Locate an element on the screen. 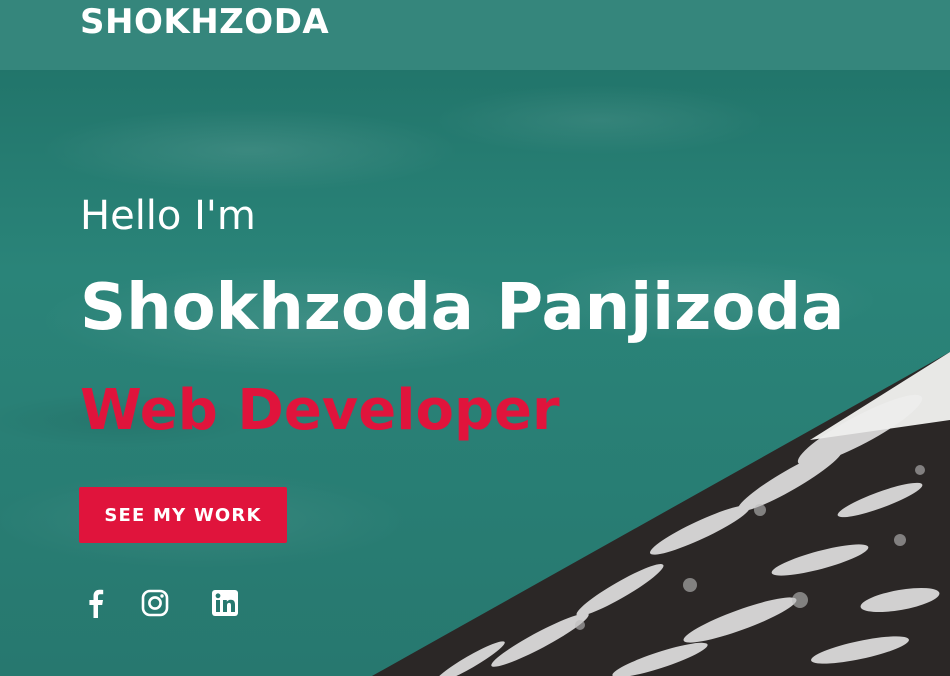 This screenshot has width=950, height=676. instagram-icon is located at coordinates (155, 603).